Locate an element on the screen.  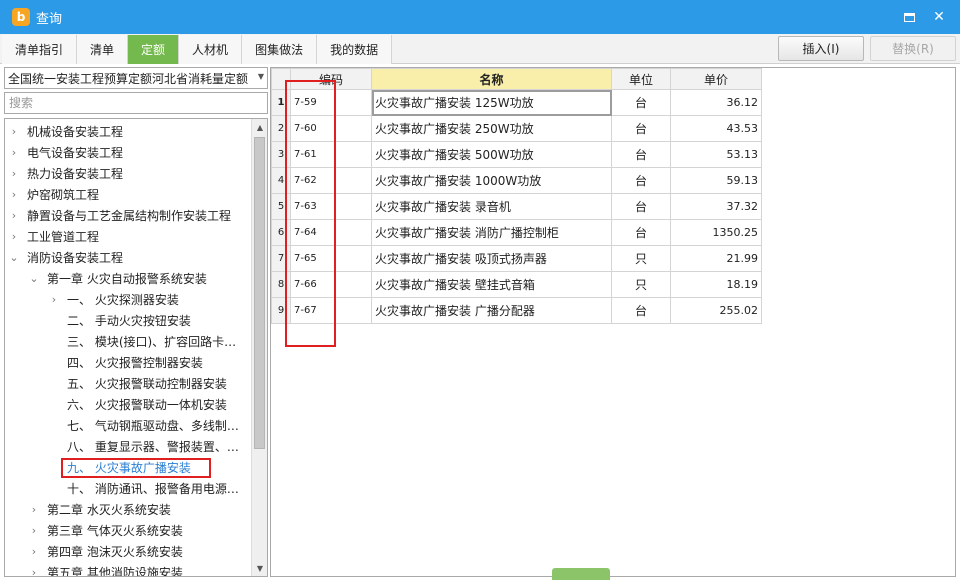
price-header: 单价 is located at coordinates (716, 79).